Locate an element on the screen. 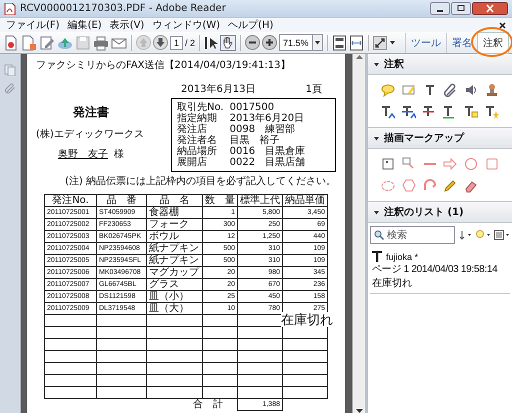 This screenshot has height=413, width=512. search-field: 検索 is located at coordinates (412, 235).